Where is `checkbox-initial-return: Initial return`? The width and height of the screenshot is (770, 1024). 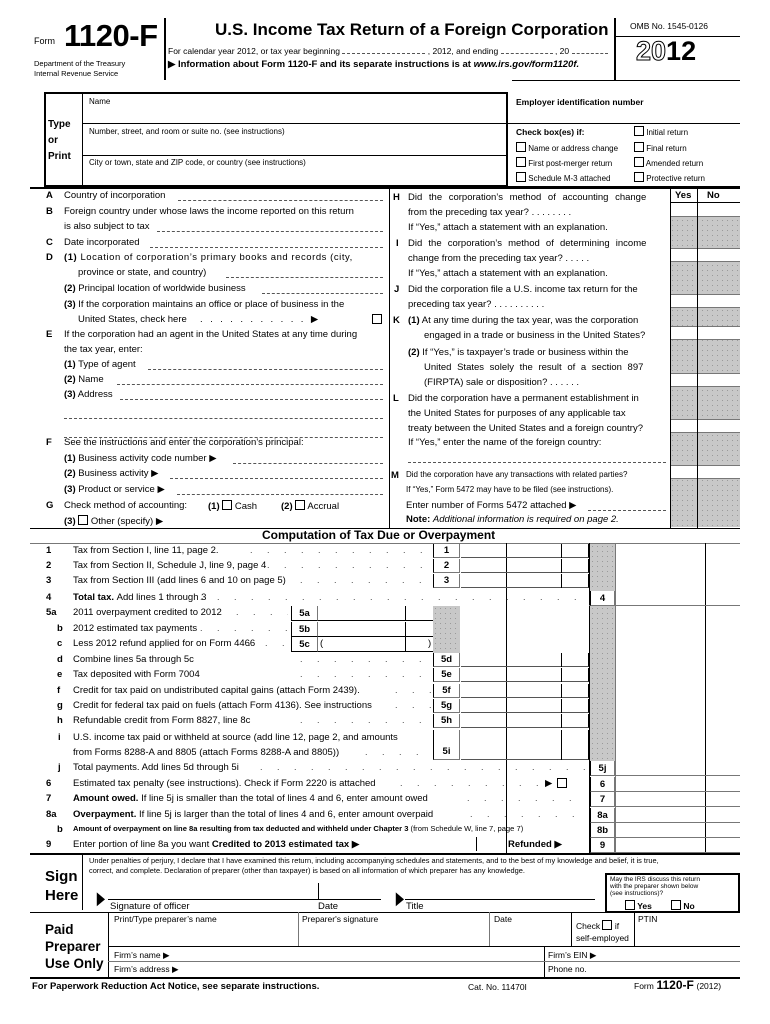 checkbox-initial-return: Initial return is located at coordinates (661, 131).